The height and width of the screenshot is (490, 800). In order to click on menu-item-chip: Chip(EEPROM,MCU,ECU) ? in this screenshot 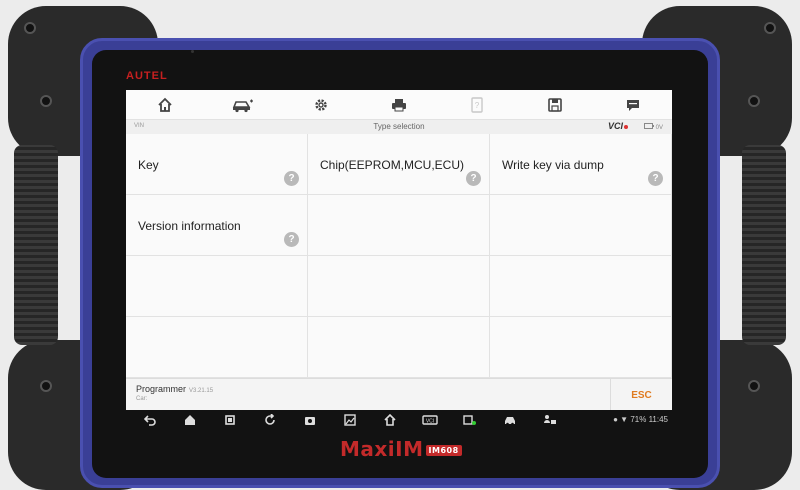, I will do `click(399, 164)`.